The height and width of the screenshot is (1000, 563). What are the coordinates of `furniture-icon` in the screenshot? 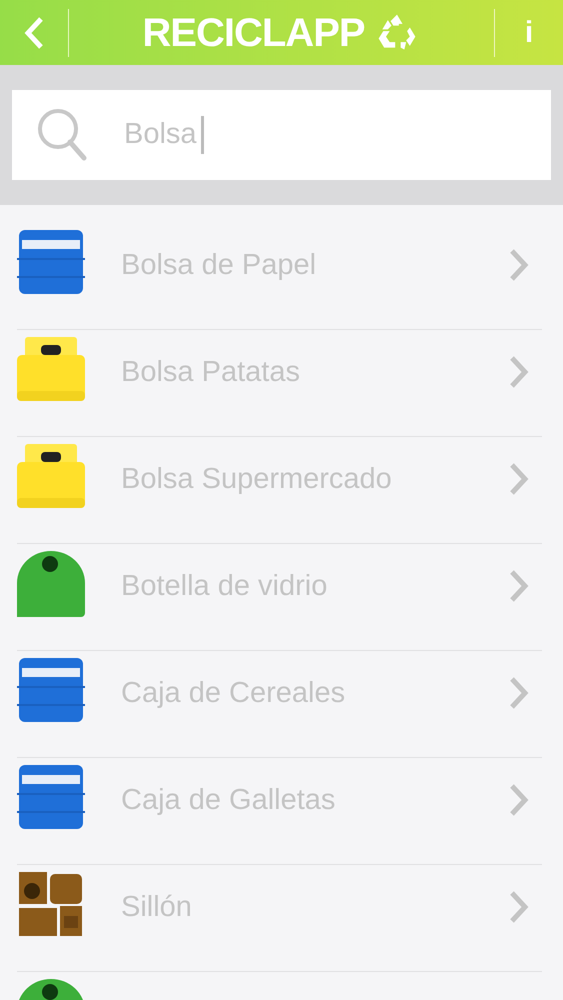 It's located at (51, 904).